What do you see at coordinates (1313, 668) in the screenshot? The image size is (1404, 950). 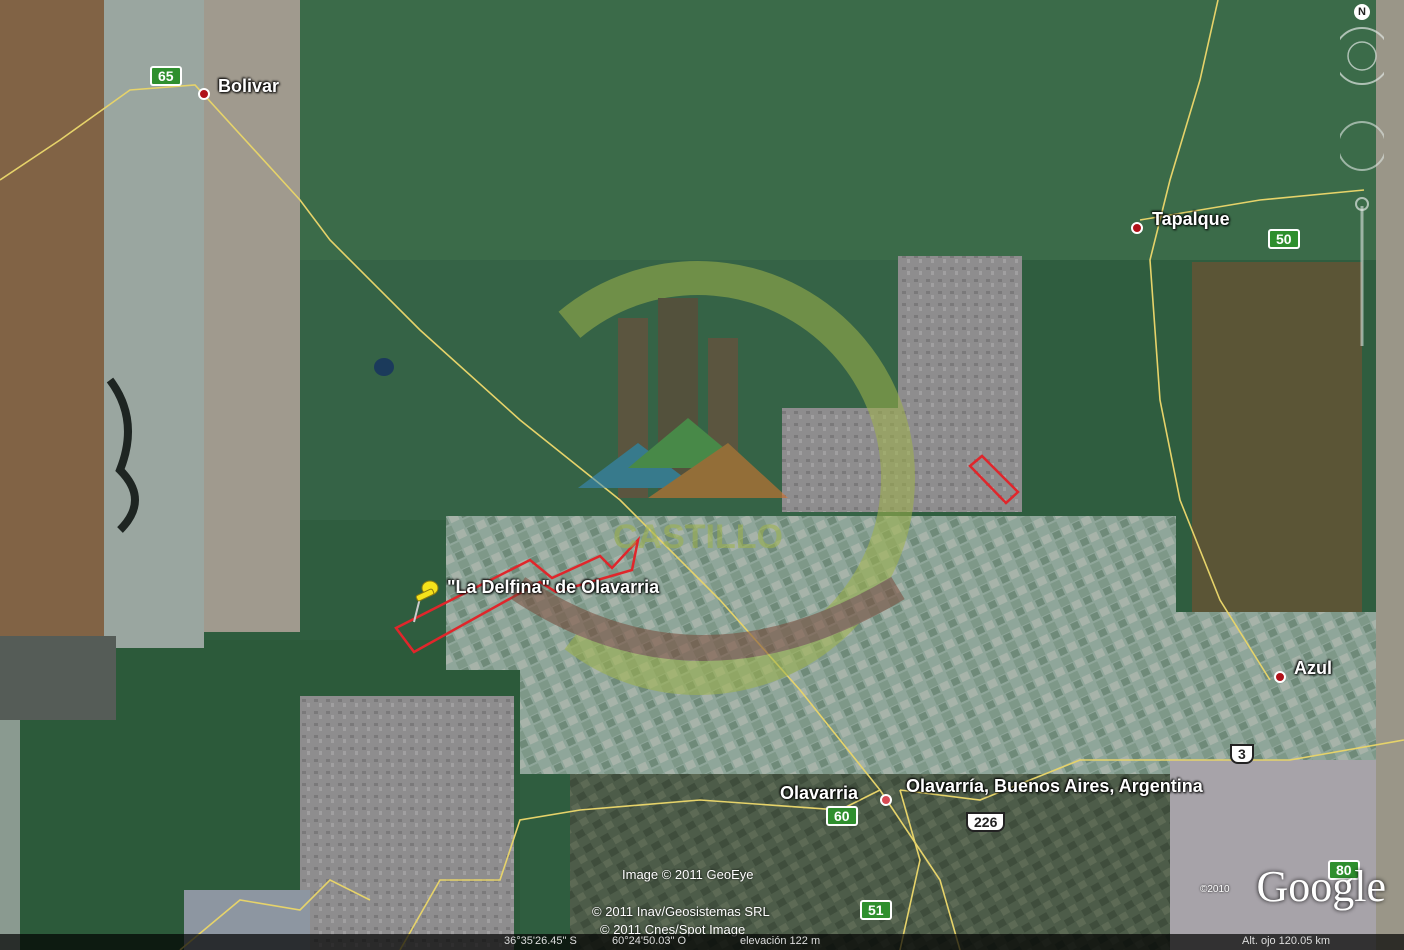 I see `city-label-azul: Azul` at bounding box center [1313, 668].